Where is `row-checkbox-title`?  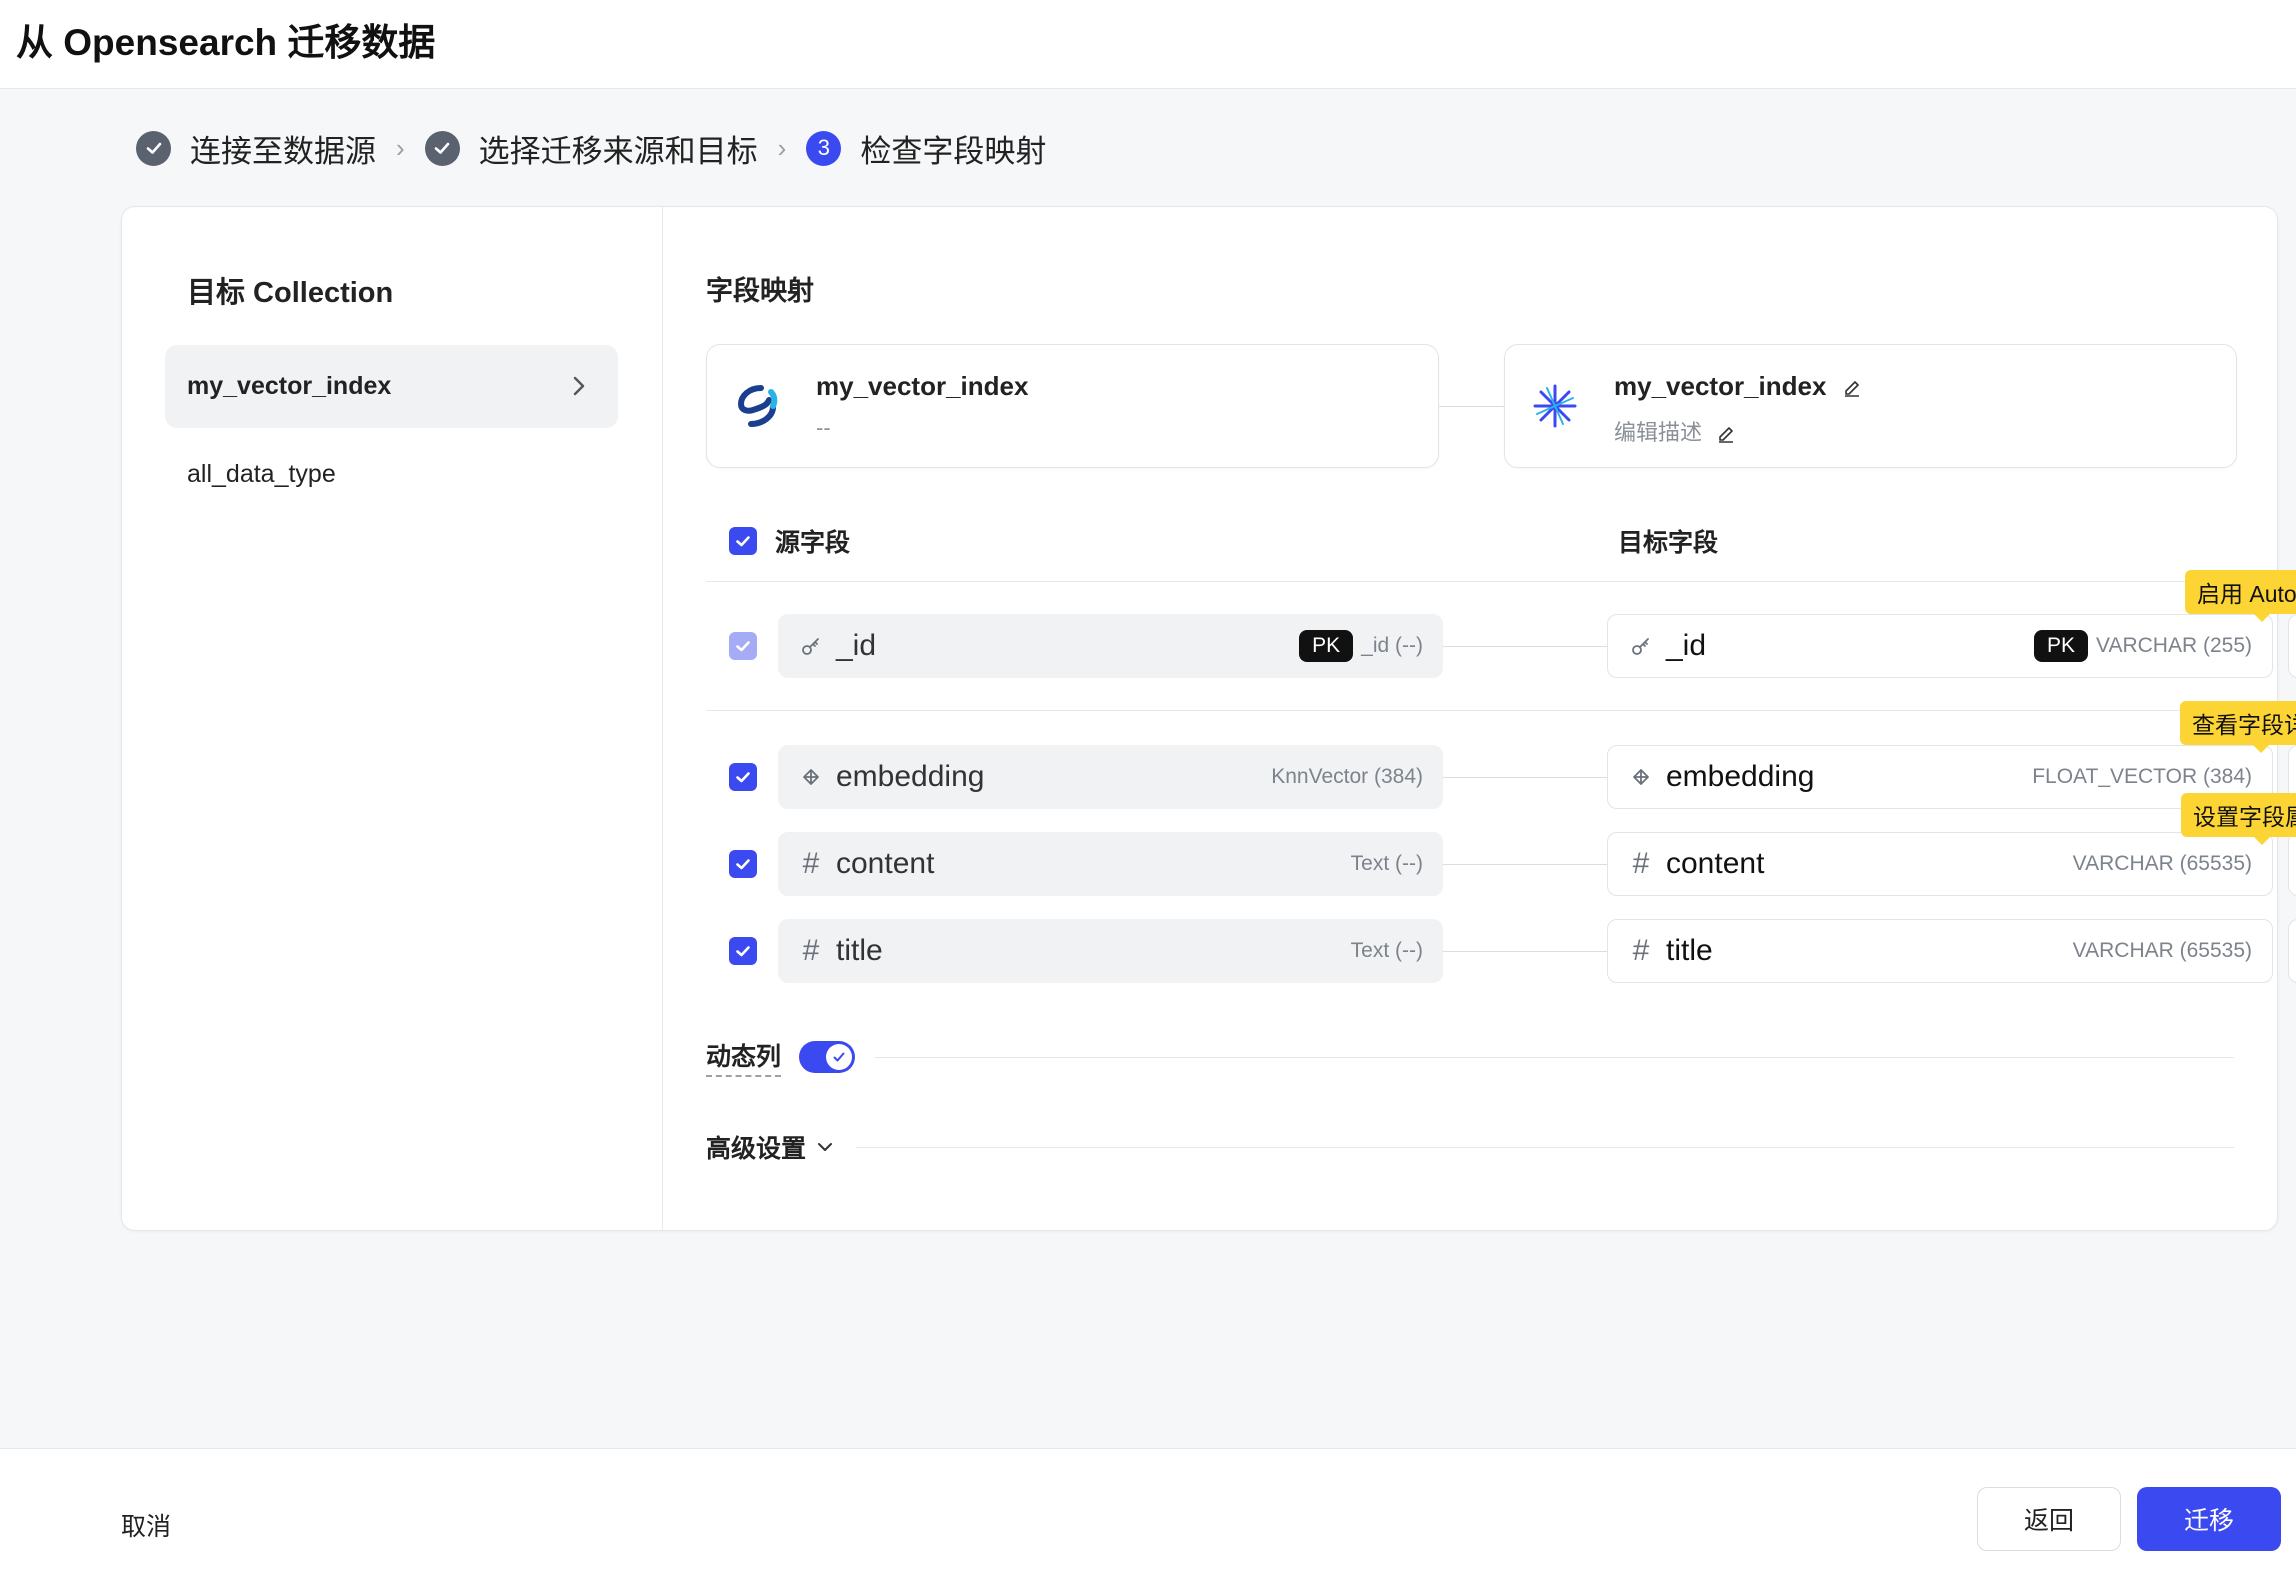
row-checkbox-title is located at coordinates (743, 951).